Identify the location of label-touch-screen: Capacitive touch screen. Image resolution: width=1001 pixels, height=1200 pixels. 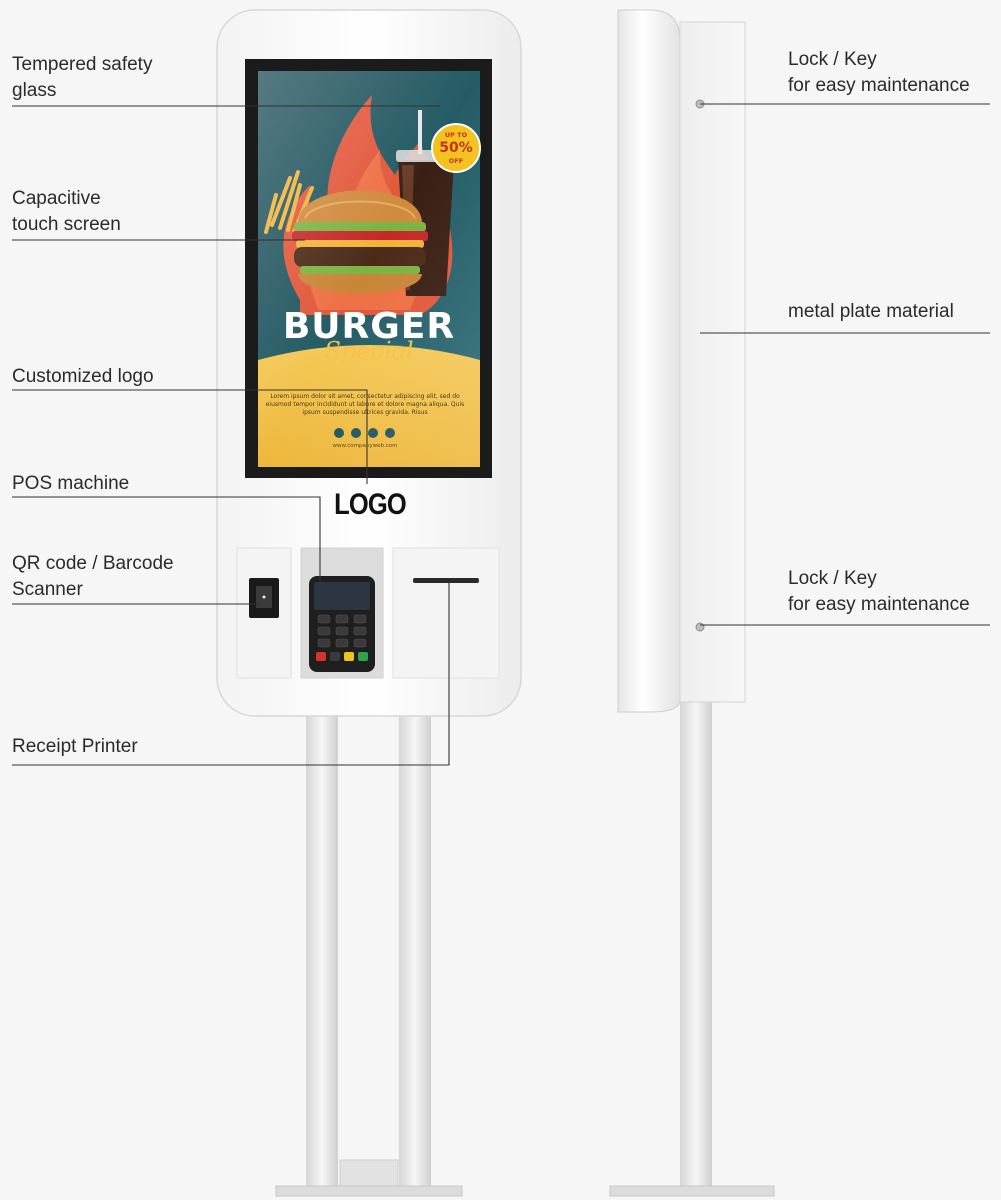
(66, 211).